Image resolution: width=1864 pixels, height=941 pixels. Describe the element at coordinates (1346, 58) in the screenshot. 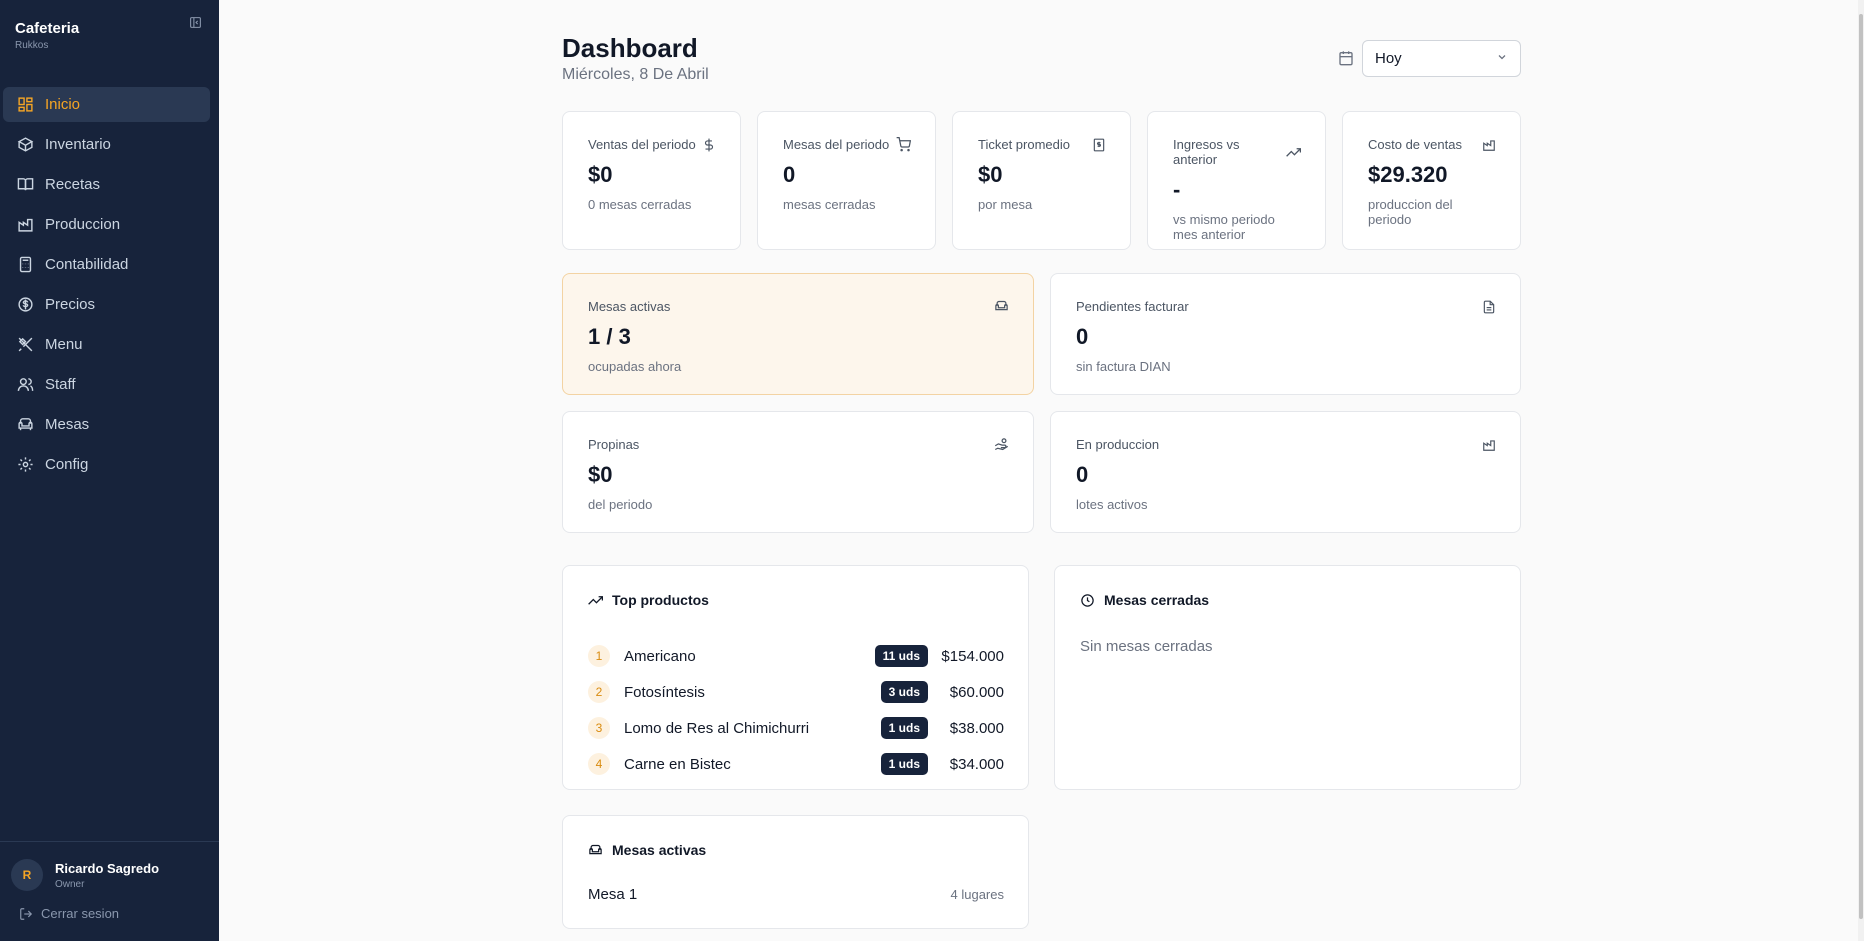

I see `calendar-icon` at that location.